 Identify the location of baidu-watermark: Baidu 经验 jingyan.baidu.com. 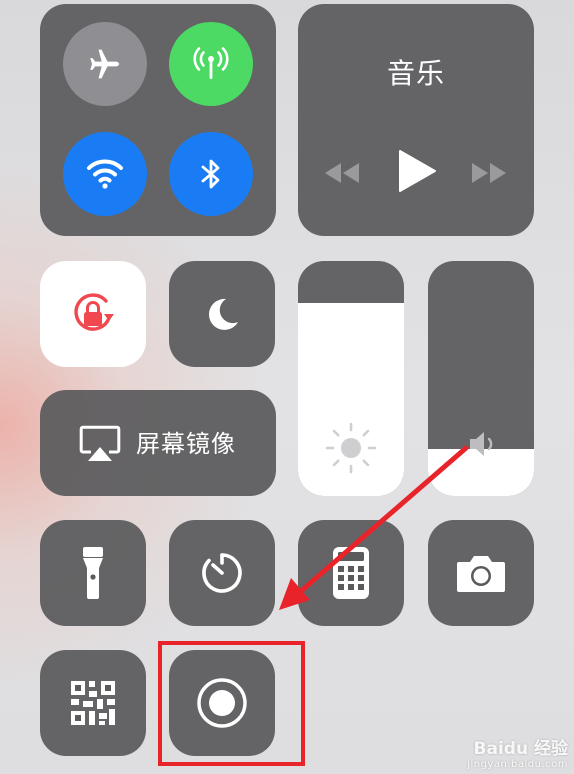
(517, 752).